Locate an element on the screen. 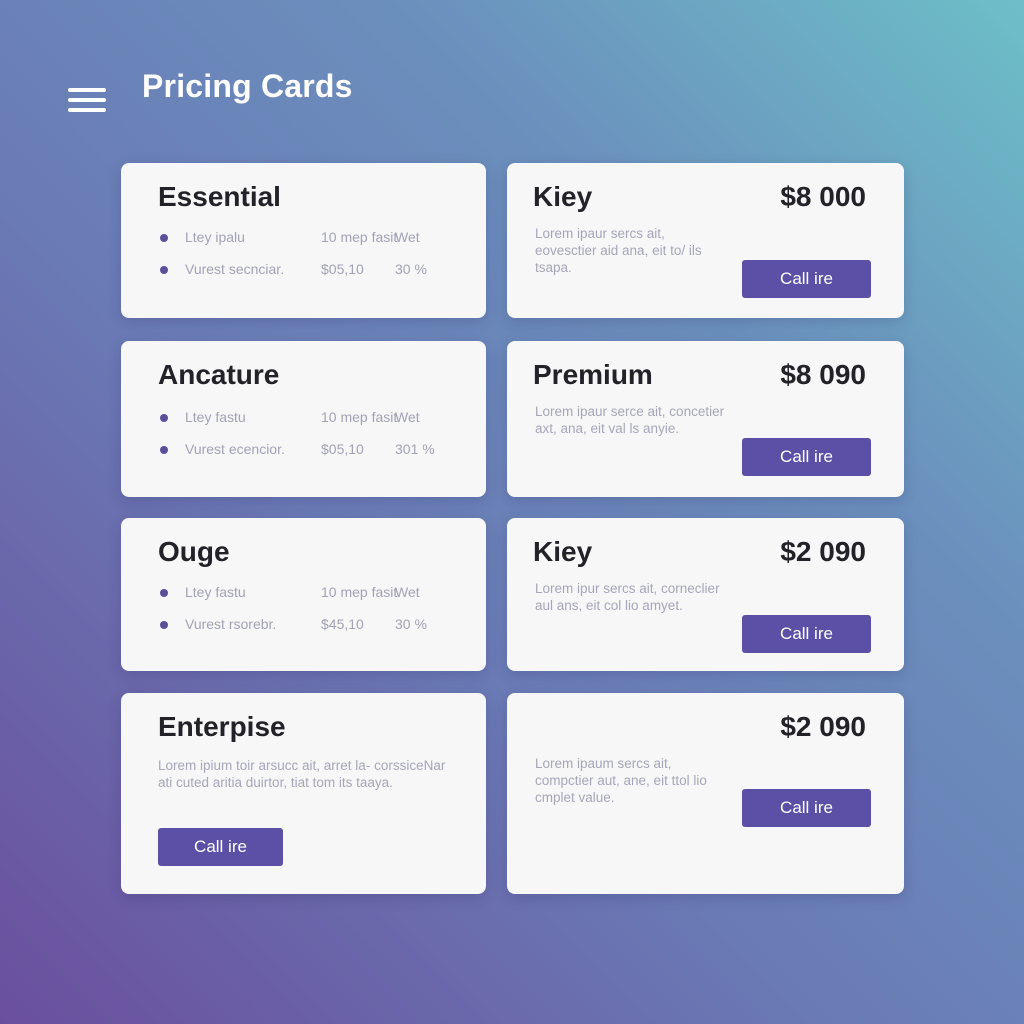 This screenshot has height=1024, width=1024. feature-value: $45,10 is located at coordinates (342, 624).